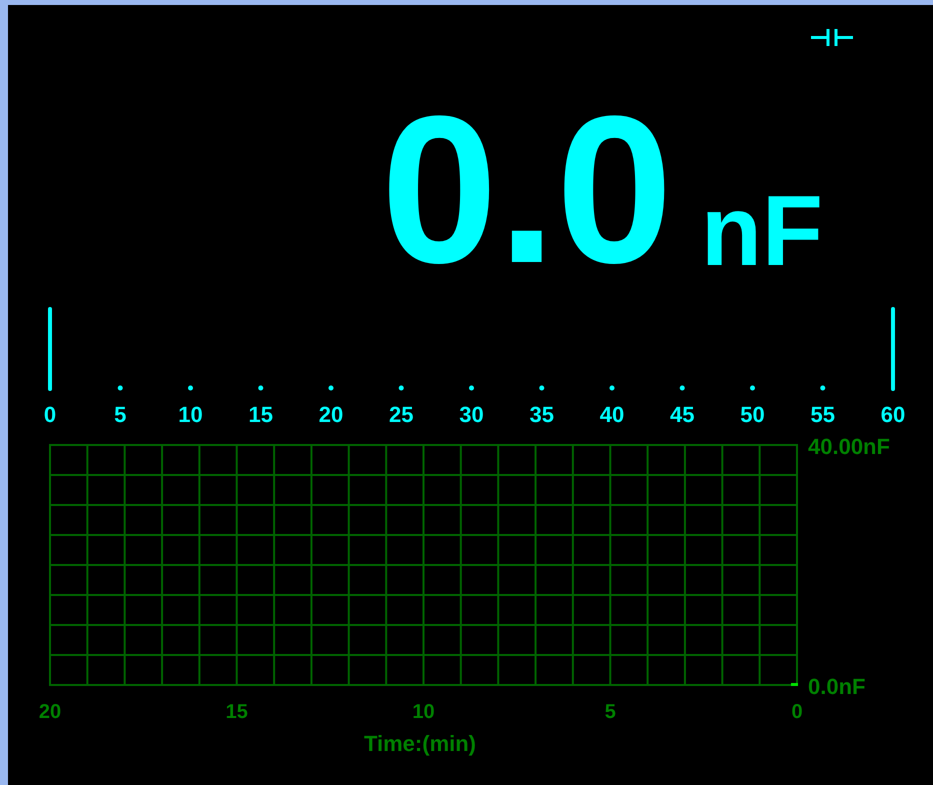 The width and height of the screenshot is (933, 785). Describe the element at coordinates (752, 414) in the screenshot. I see `scale-label: 50` at that location.